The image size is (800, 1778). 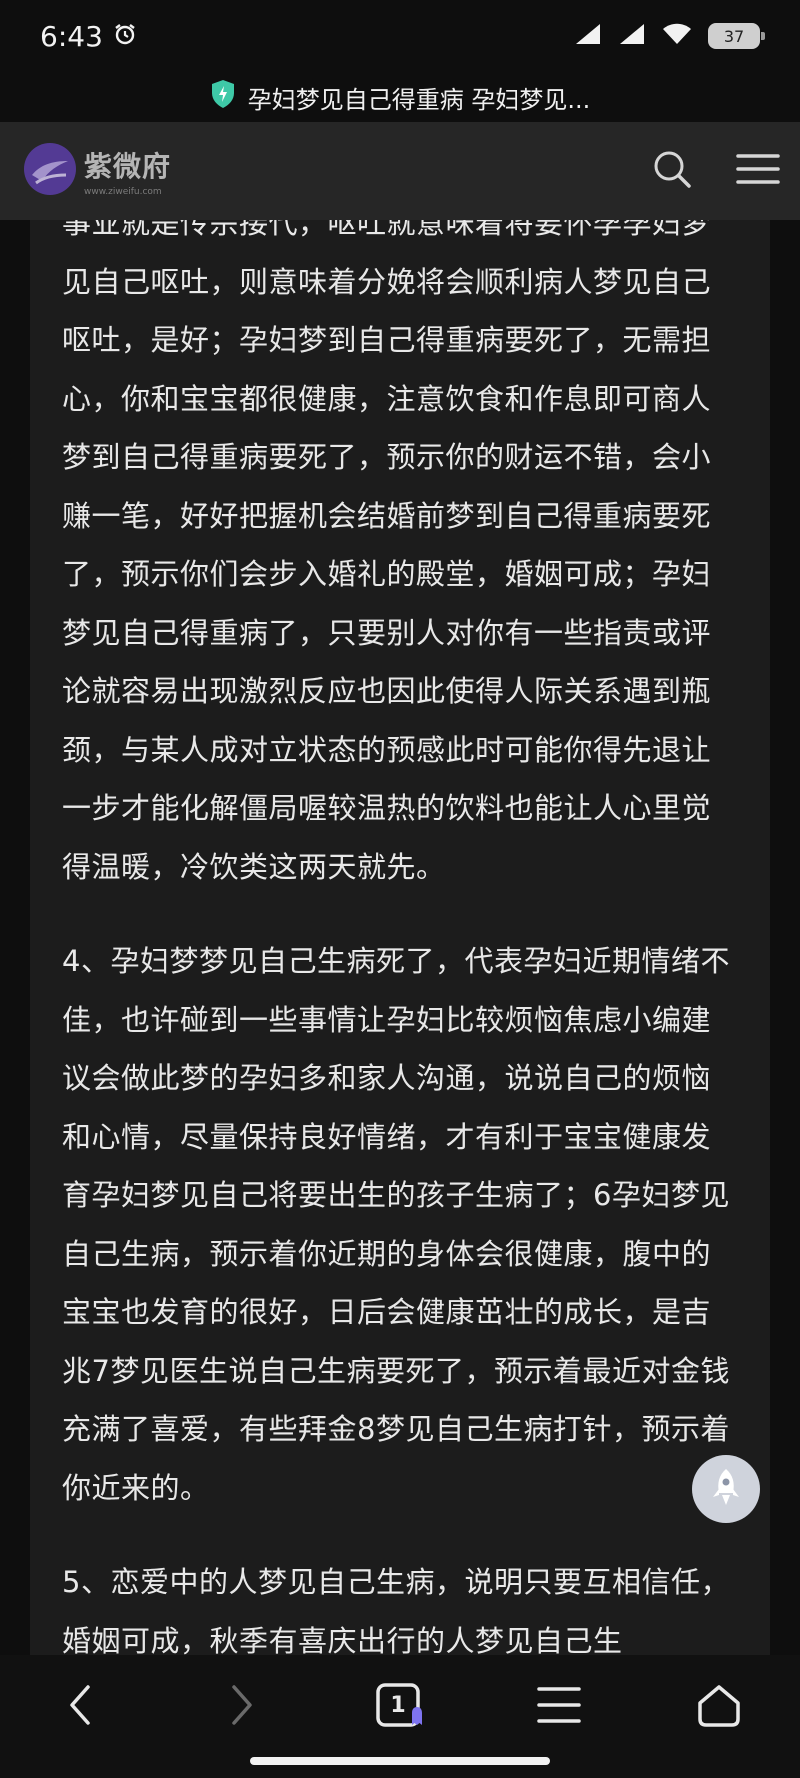 What do you see at coordinates (400, 171) in the screenshot?
I see `site-header: 紫微府 www.ziweifu.com` at bounding box center [400, 171].